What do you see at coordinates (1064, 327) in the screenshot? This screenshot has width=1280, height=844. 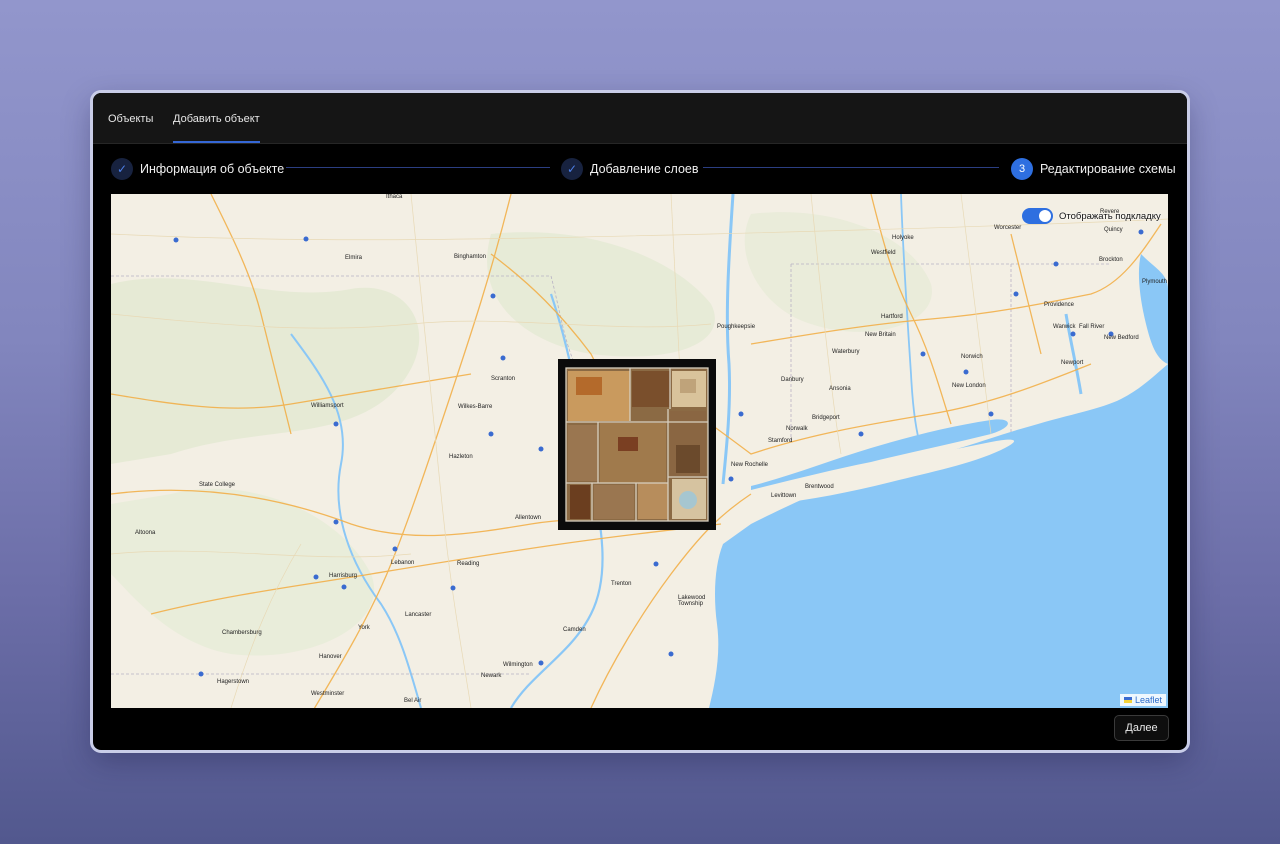 I see `city-label: Warwick` at bounding box center [1064, 327].